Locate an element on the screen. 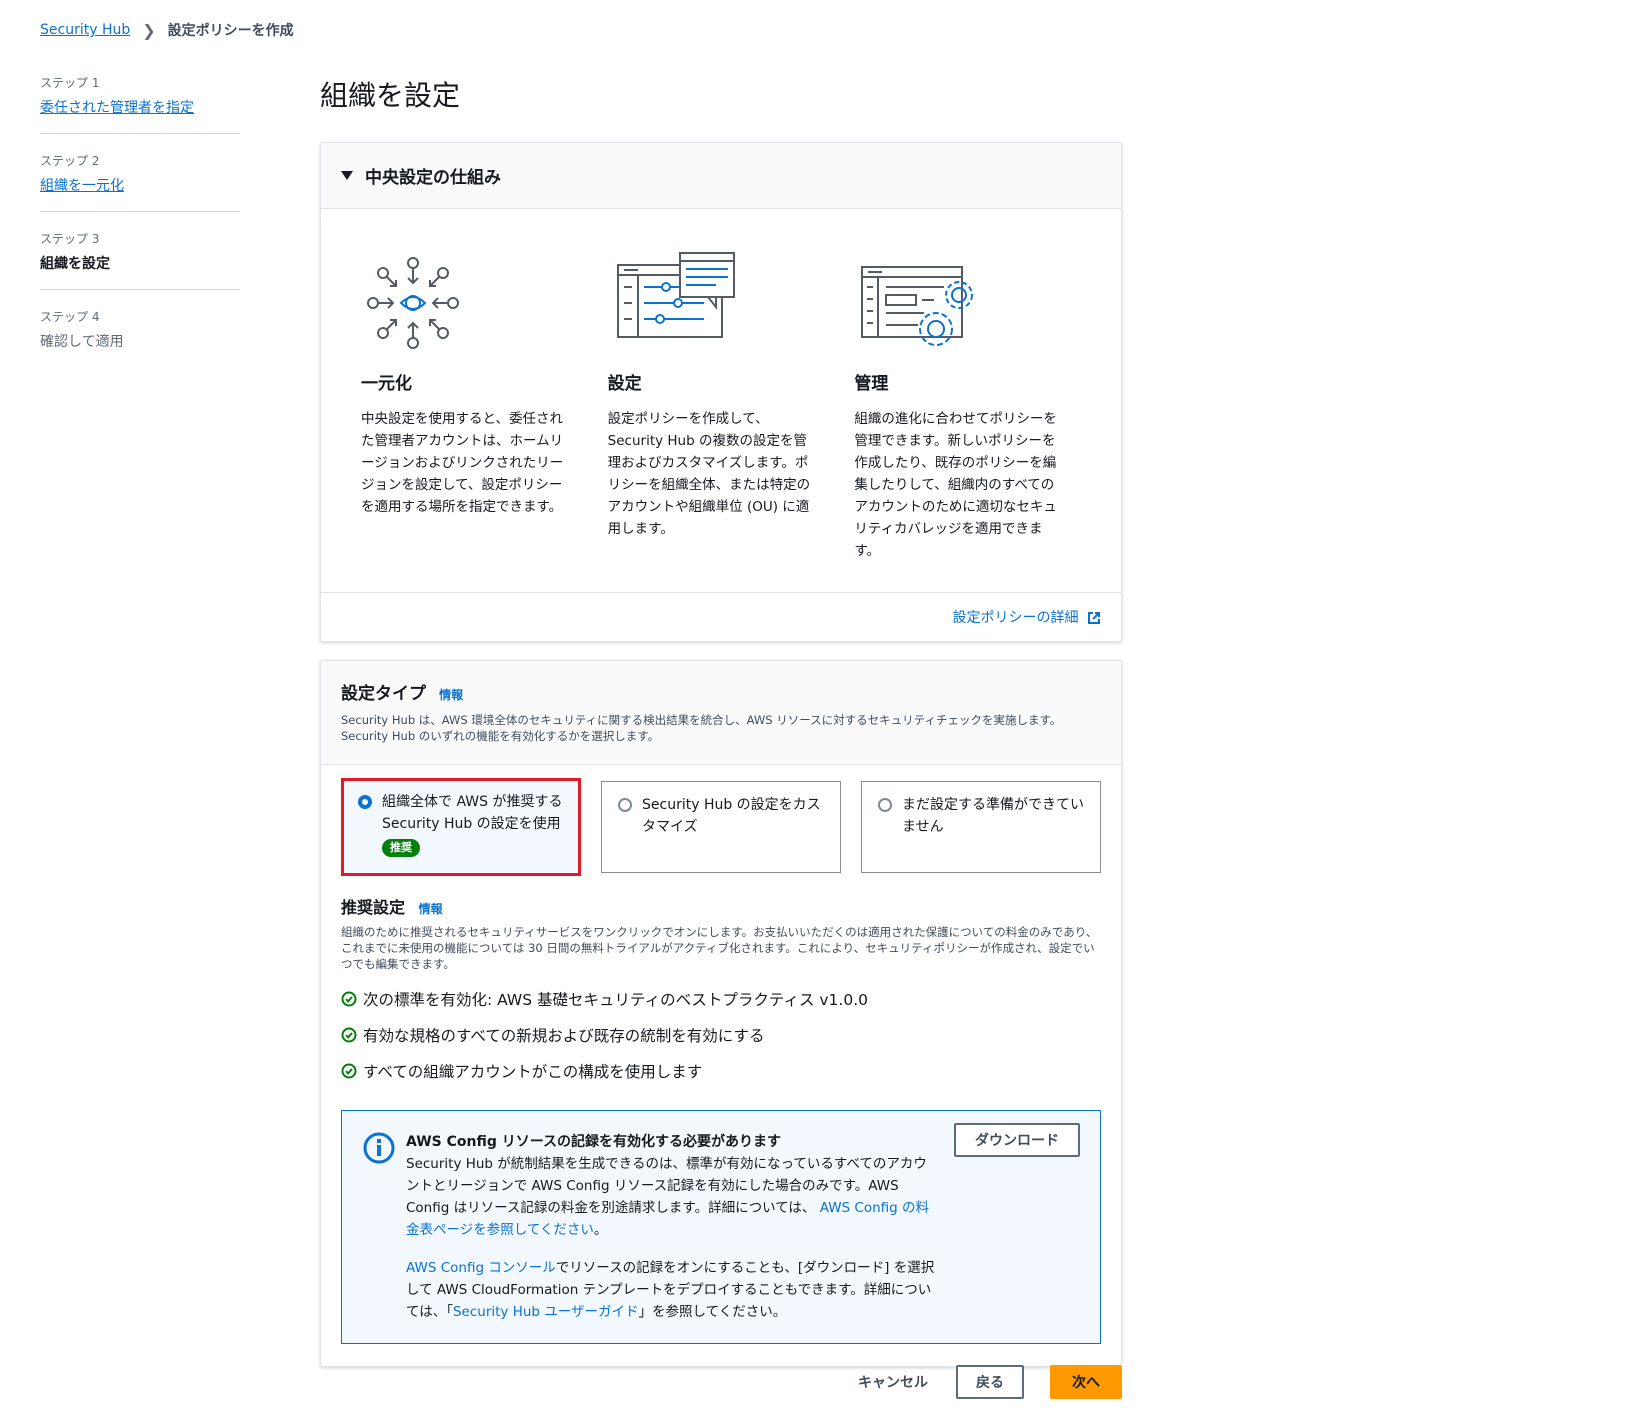 The height and width of the screenshot is (1416, 1628). cancel-button: キャンセル is located at coordinates (893, 1382).